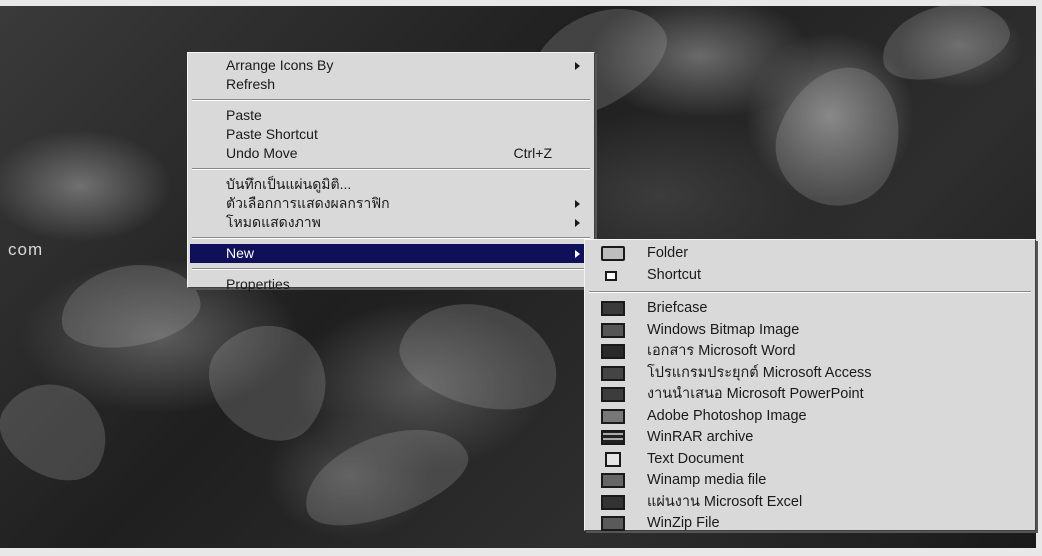 The image size is (1042, 556). Describe the element at coordinates (613, 351) in the screenshot. I see `word-icon` at that location.